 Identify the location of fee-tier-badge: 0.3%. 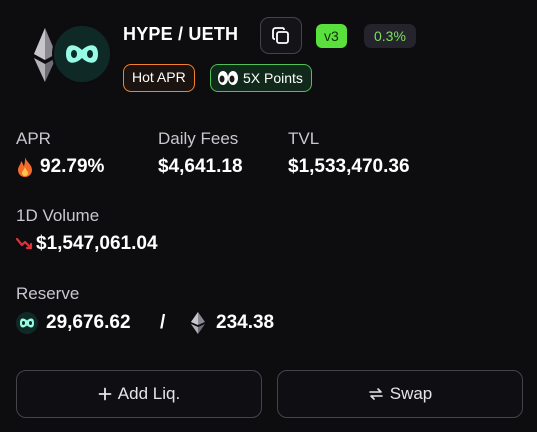
(390, 36).